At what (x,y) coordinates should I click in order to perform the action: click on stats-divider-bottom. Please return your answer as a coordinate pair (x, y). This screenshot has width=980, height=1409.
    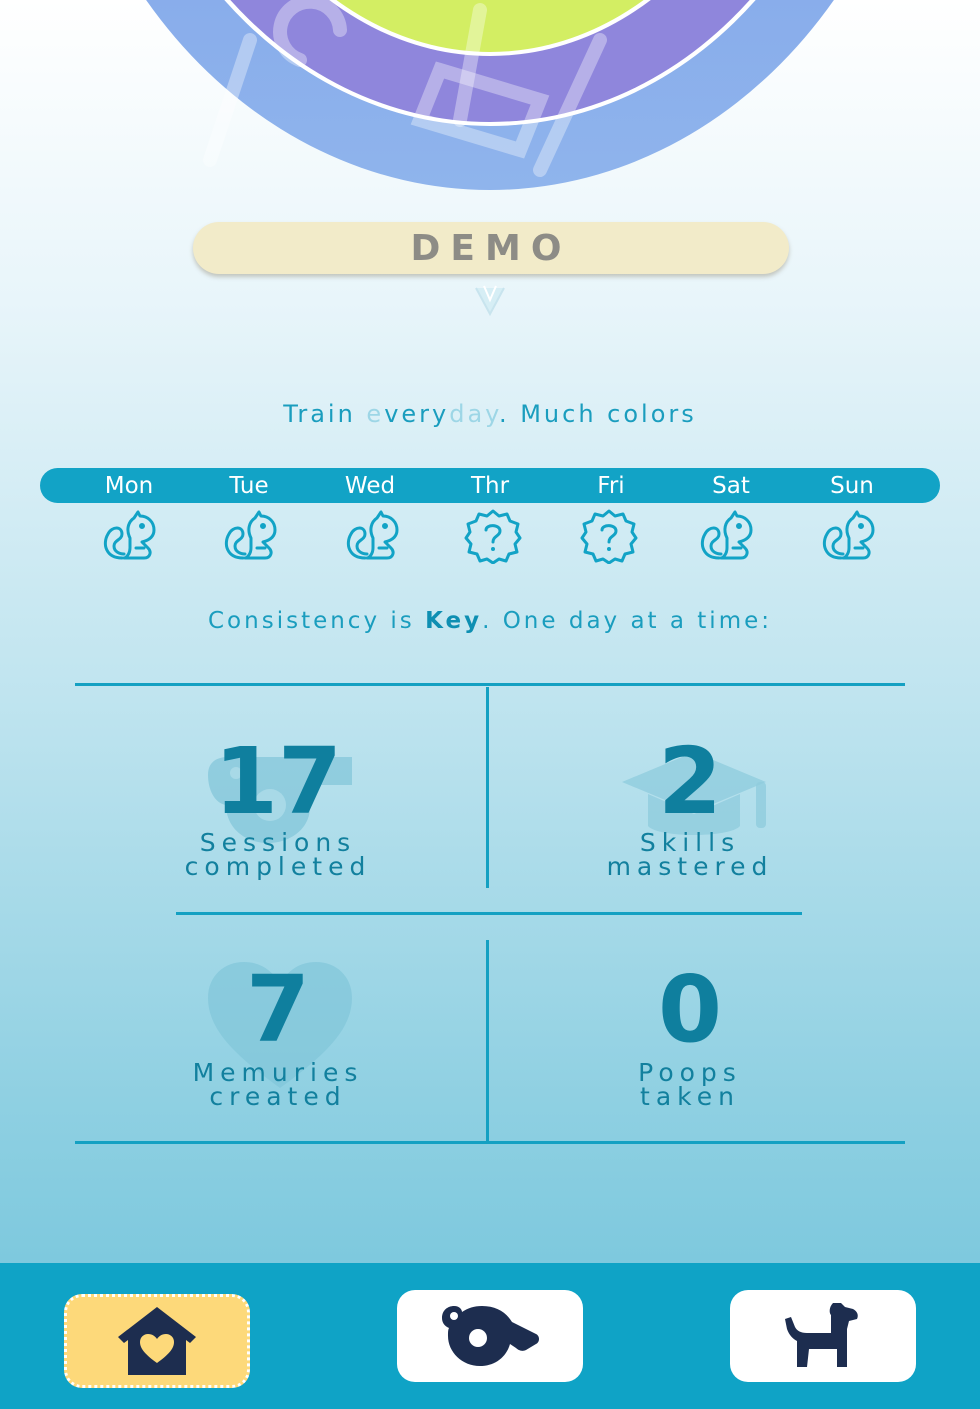
    Looking at the image, I should click on (490, 1142).